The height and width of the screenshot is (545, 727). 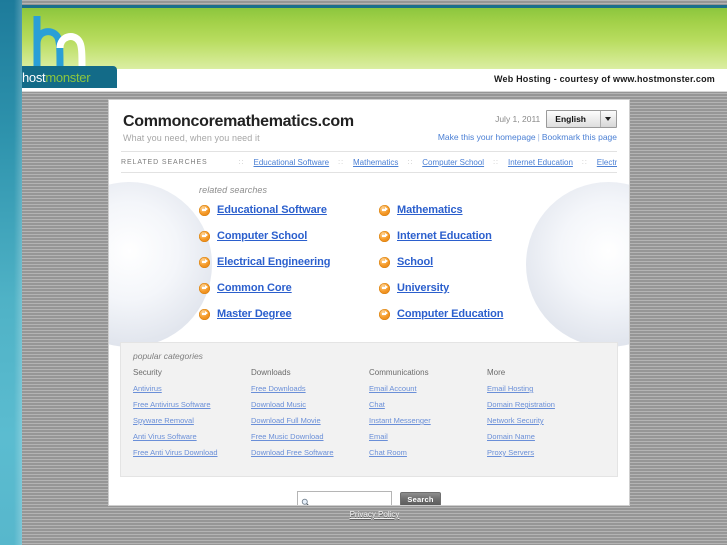 What do you see at coordinates (430, 210) in the screenshot?
I see `related-search-link-1: Mathematics` at bounding box center [430, 210].